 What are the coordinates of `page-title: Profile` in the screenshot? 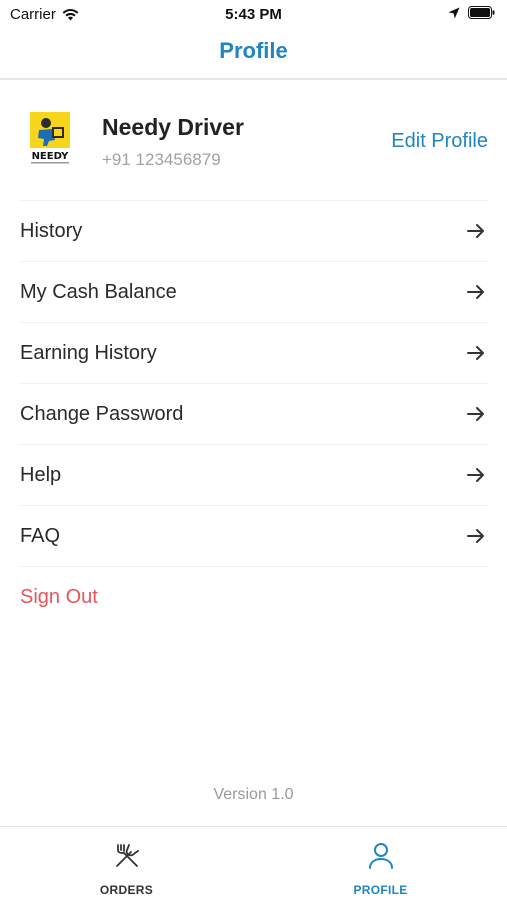 It's located at (253, 50).